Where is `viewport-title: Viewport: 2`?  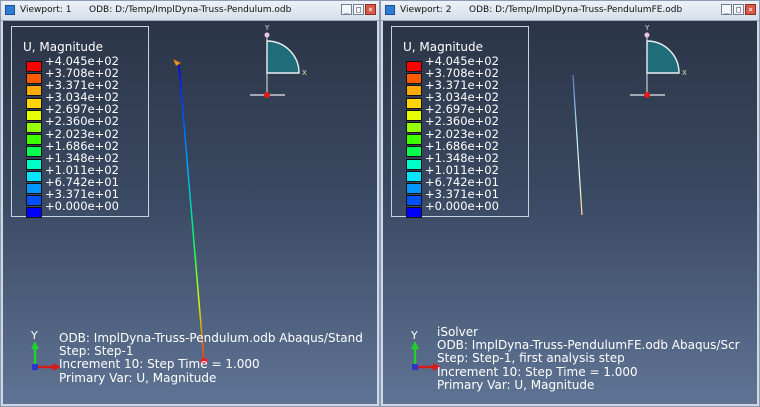
viewport-title: Viewport: 2 is located at coordinates (426, 10).